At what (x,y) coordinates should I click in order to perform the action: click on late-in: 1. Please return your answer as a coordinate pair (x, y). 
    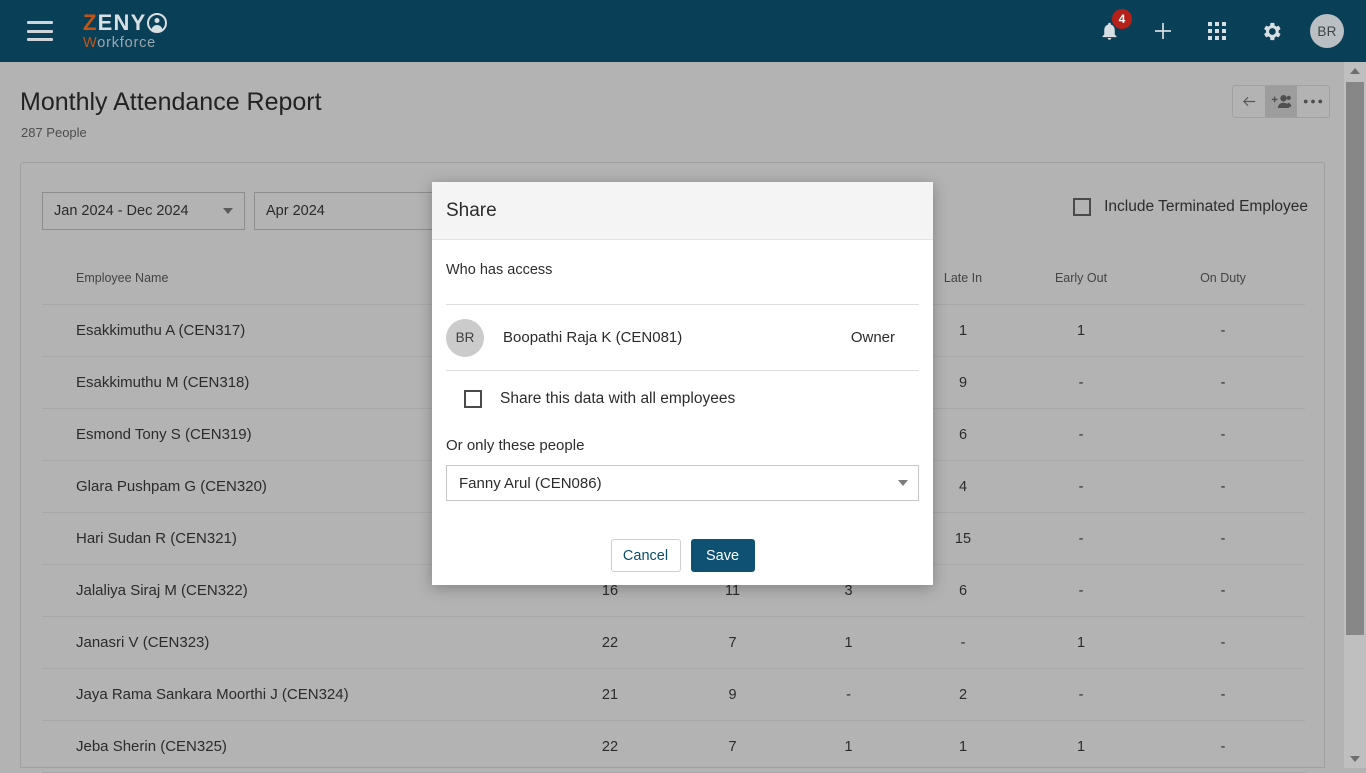
    Looking at the image, I should click on (963, 746).